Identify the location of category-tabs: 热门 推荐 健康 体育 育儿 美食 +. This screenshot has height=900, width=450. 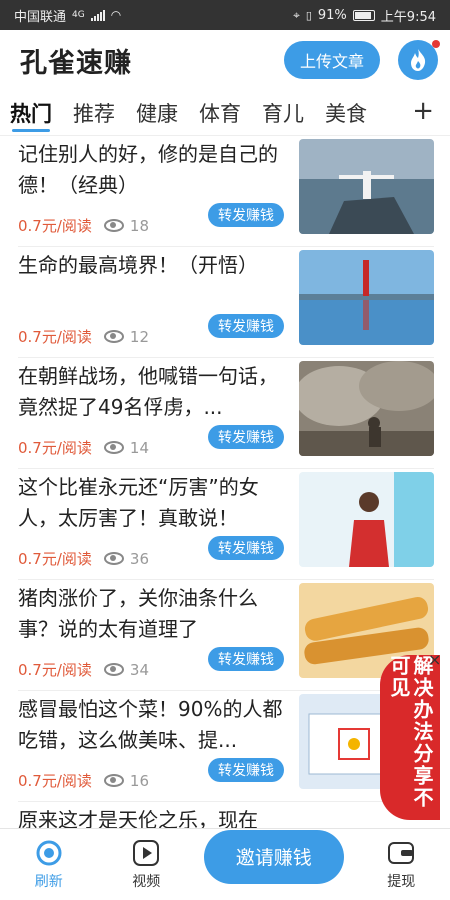
(225, 113).